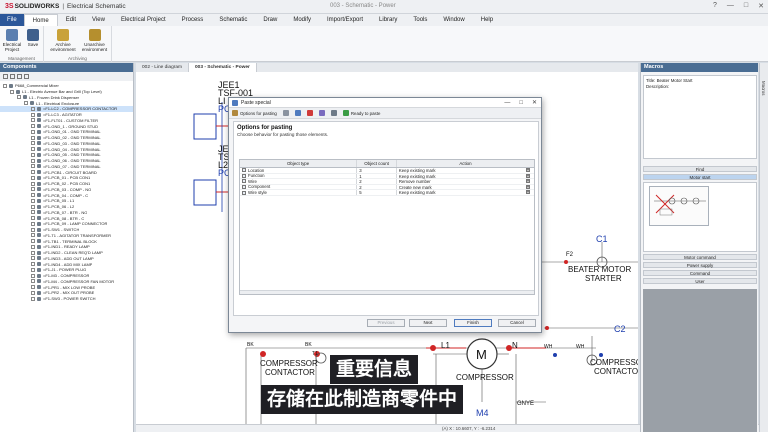 The image size is (768, 432). I want to click on tag-icon, so click(297, 113).